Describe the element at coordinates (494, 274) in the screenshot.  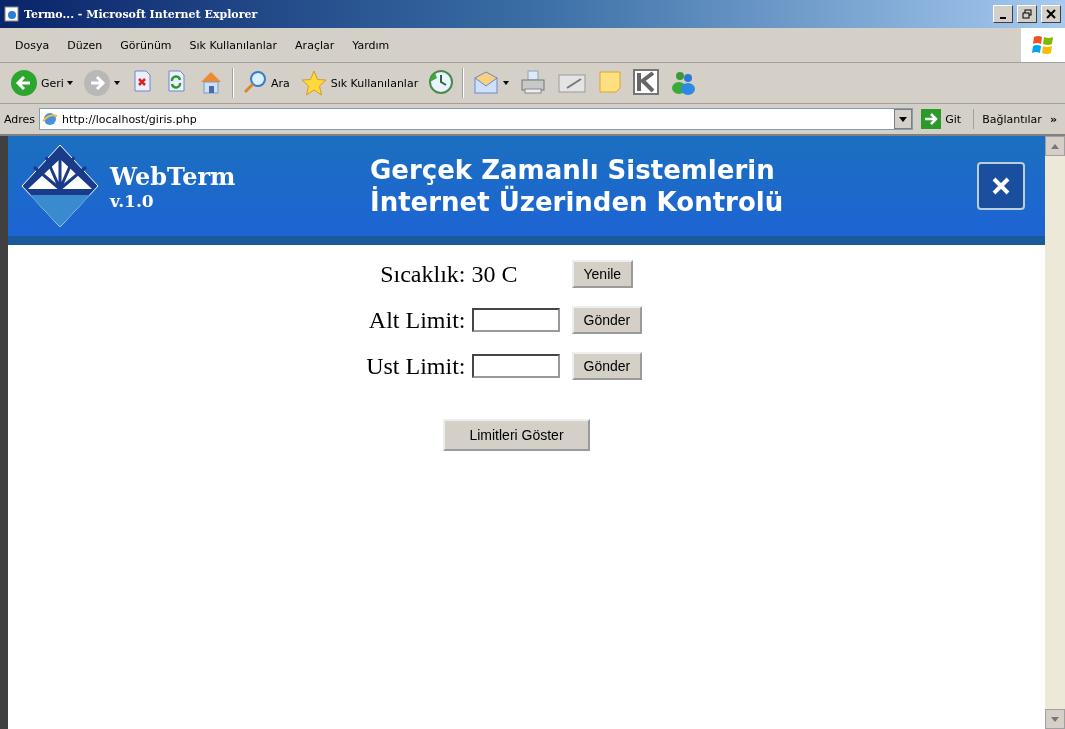
I see `temperature-value: 30 C` at that location.